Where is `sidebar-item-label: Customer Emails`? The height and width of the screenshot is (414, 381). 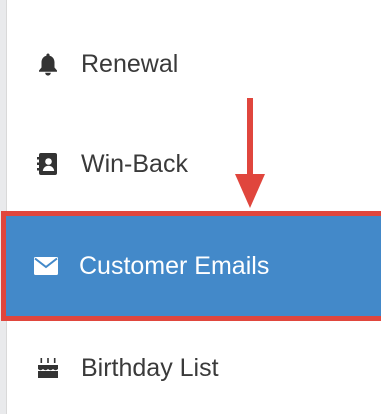
sidebar-item-label: Customer Emails is located at coordinates (174, 265).